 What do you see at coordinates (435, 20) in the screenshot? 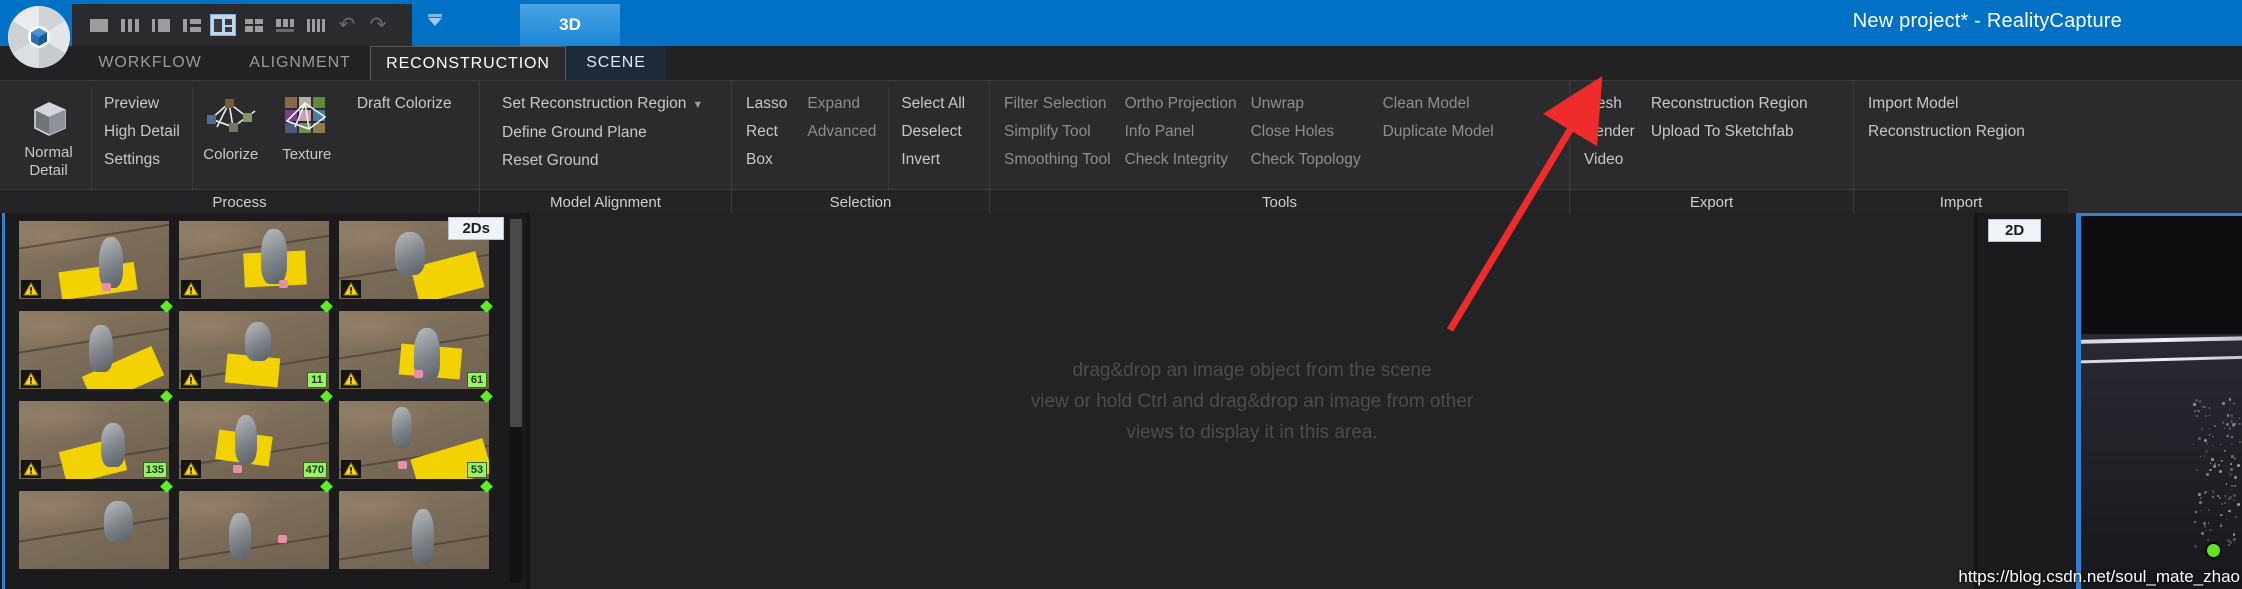
I see `collapse-ribbon-button` at bounding box center [435, 20].